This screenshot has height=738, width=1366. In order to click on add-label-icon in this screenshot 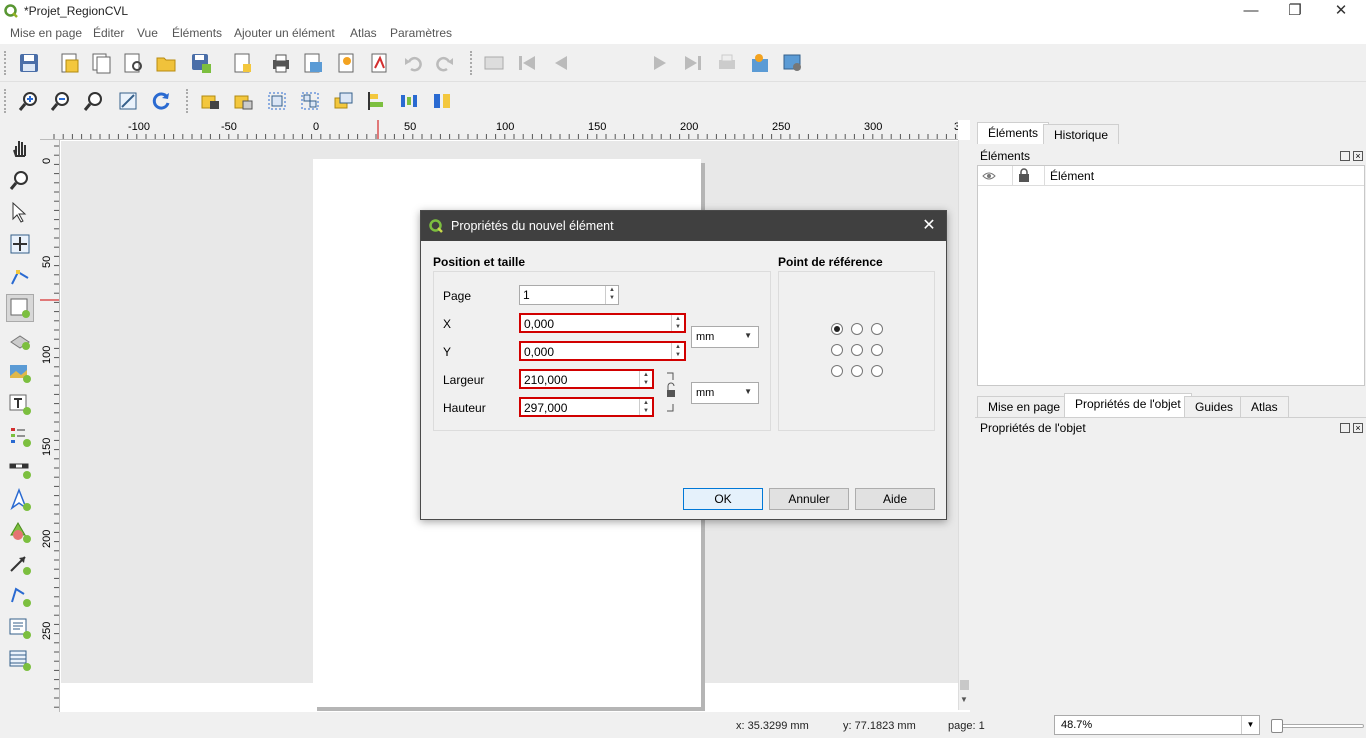, I will do `click(20, 404)`.